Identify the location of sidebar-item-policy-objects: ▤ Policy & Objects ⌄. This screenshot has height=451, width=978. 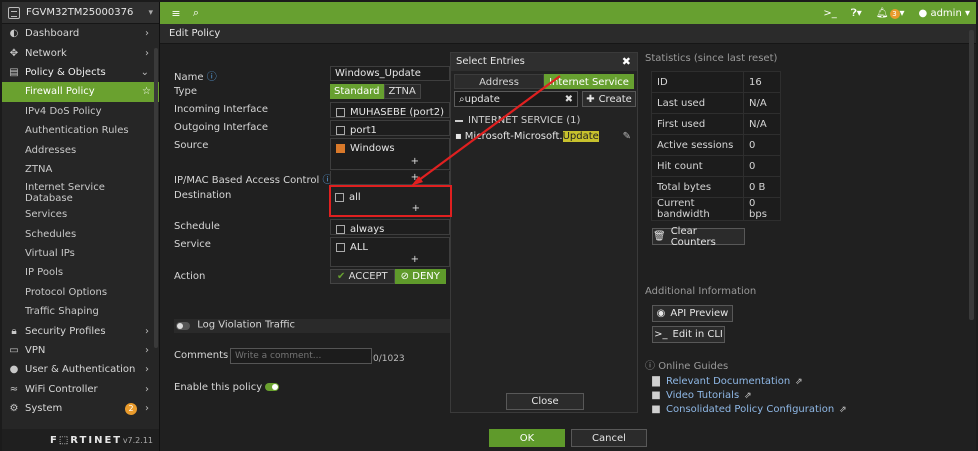
(80, 72).